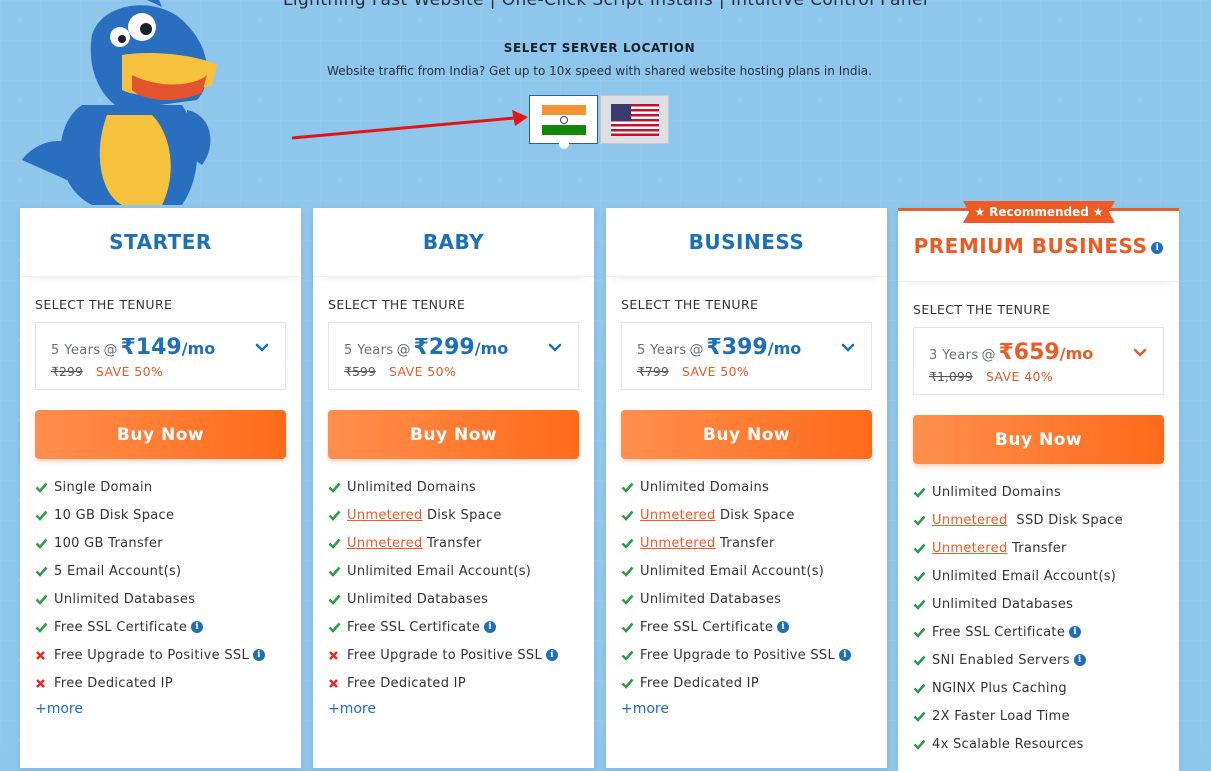 Image resolution: width=1211 pixels, height=771 pixels. What do you see at coordinates (461, 599) in the screenshot?
I see `feature-item: Unlimited Databases` at bounding box center [461, 599].